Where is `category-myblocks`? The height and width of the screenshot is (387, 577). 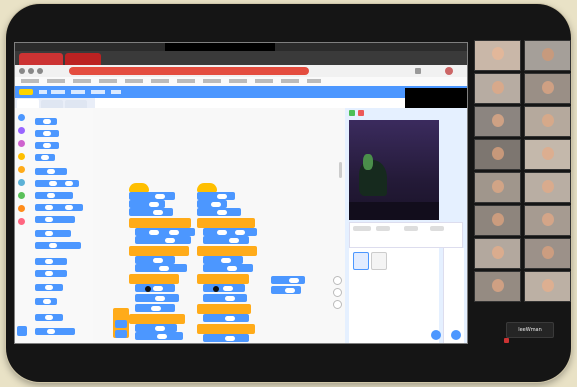
category-myblocks is located at coordinates (21, 221).